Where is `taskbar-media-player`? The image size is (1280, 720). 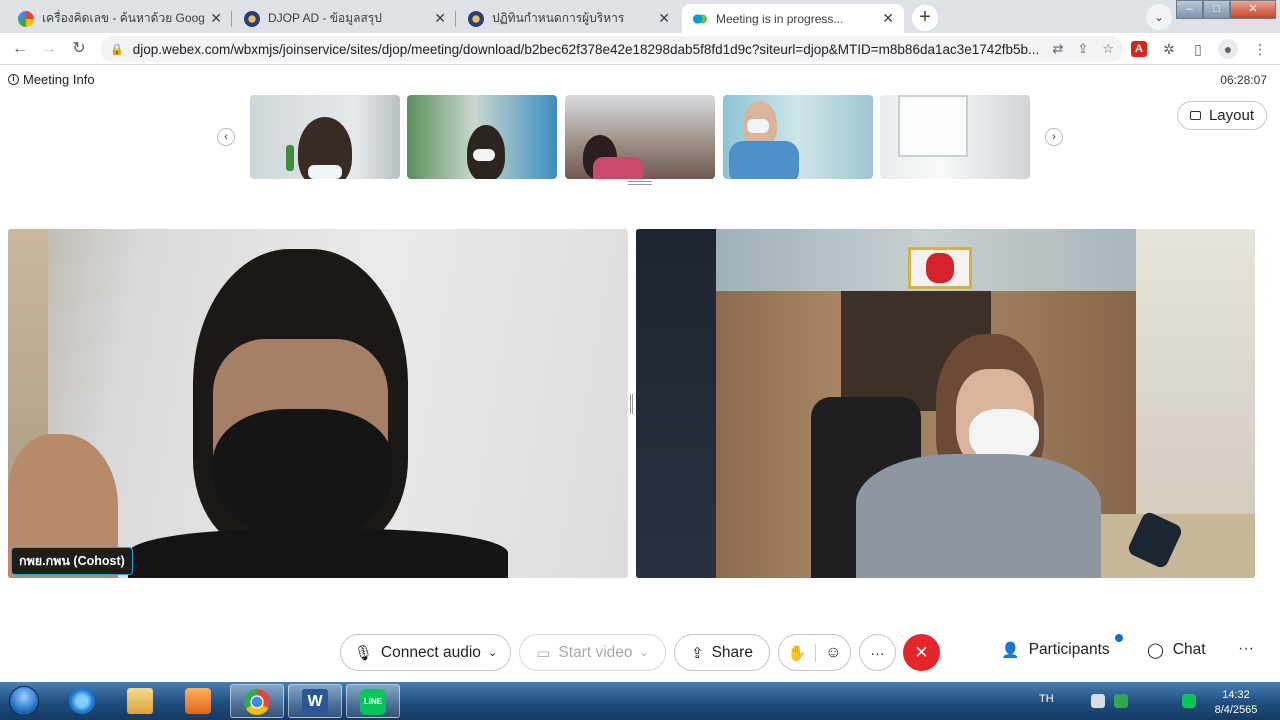 taskbar-media-player is located at coordinates (199, 701).